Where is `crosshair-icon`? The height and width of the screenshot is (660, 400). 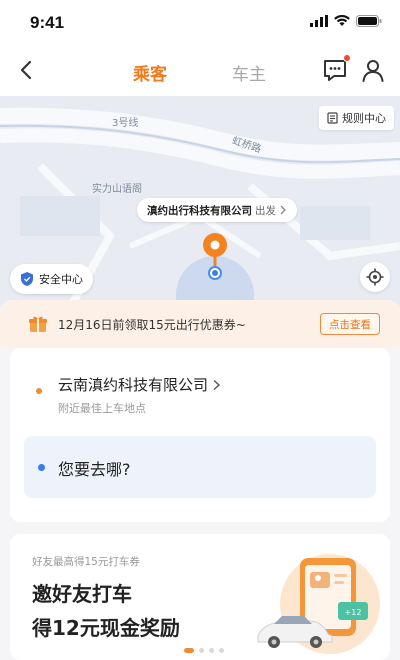 crosshair-icon is located at coordinates (375, 277).